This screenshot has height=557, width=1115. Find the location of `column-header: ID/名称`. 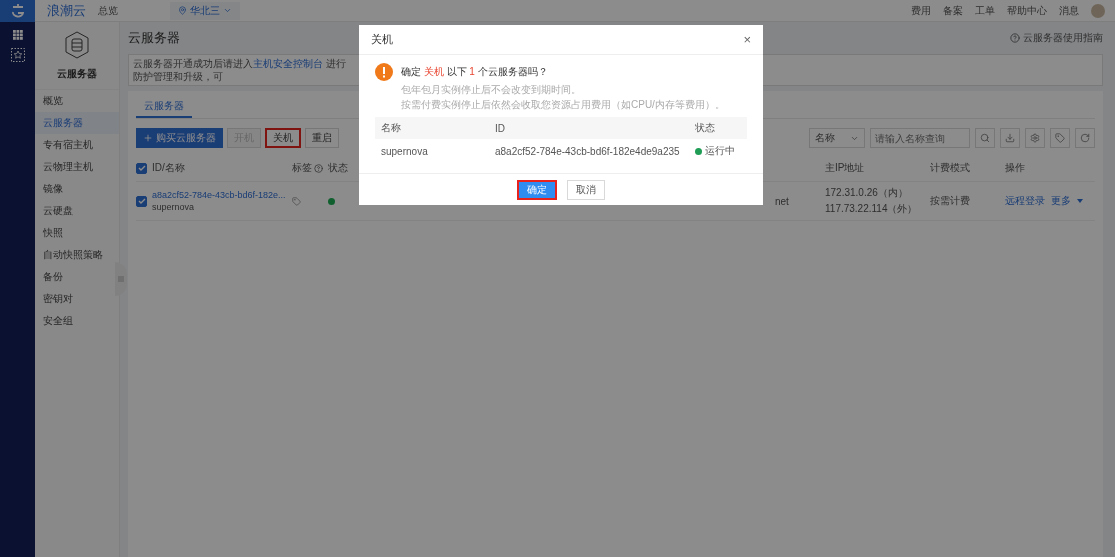

column-header: ID/名称 is located at coordinates (169, 168).